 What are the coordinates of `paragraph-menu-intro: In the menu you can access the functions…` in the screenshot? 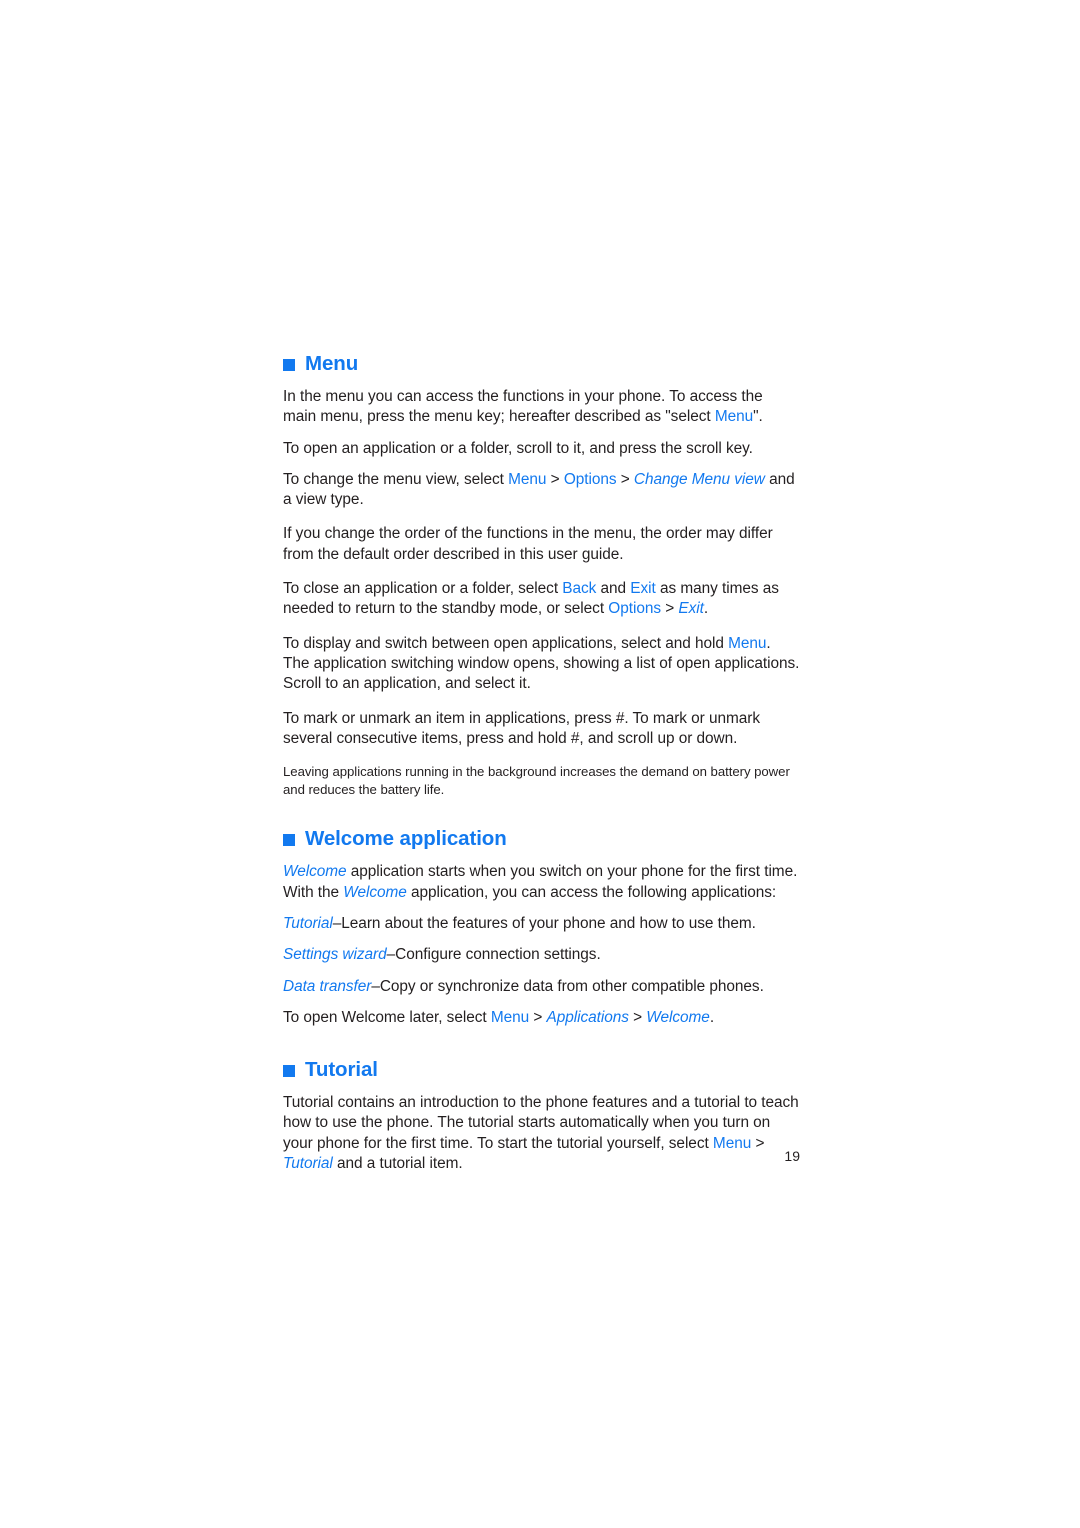 It's located at (523, 407).